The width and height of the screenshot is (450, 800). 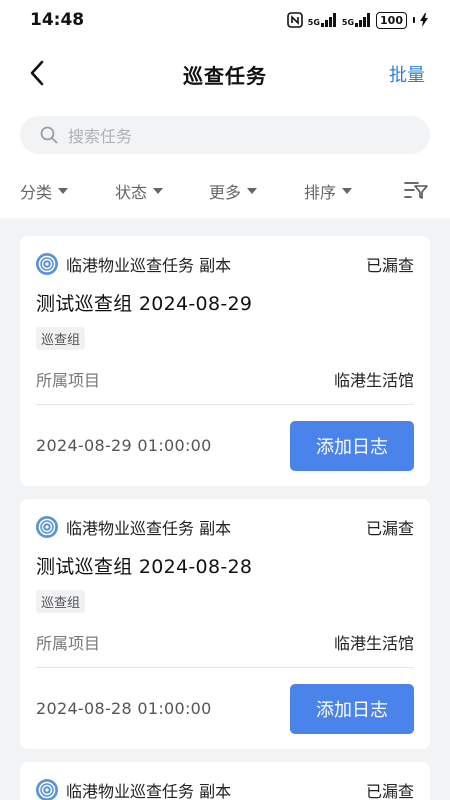 I want to click on search-icon, so click(x=49, y=135).